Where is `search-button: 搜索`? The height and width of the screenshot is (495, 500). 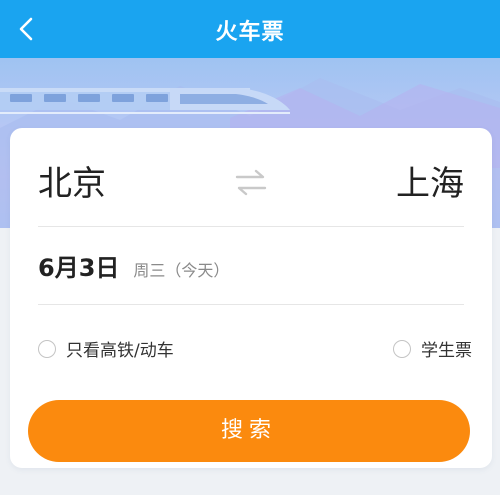
search-button: 搜索 is located at coordinates (249, 431).